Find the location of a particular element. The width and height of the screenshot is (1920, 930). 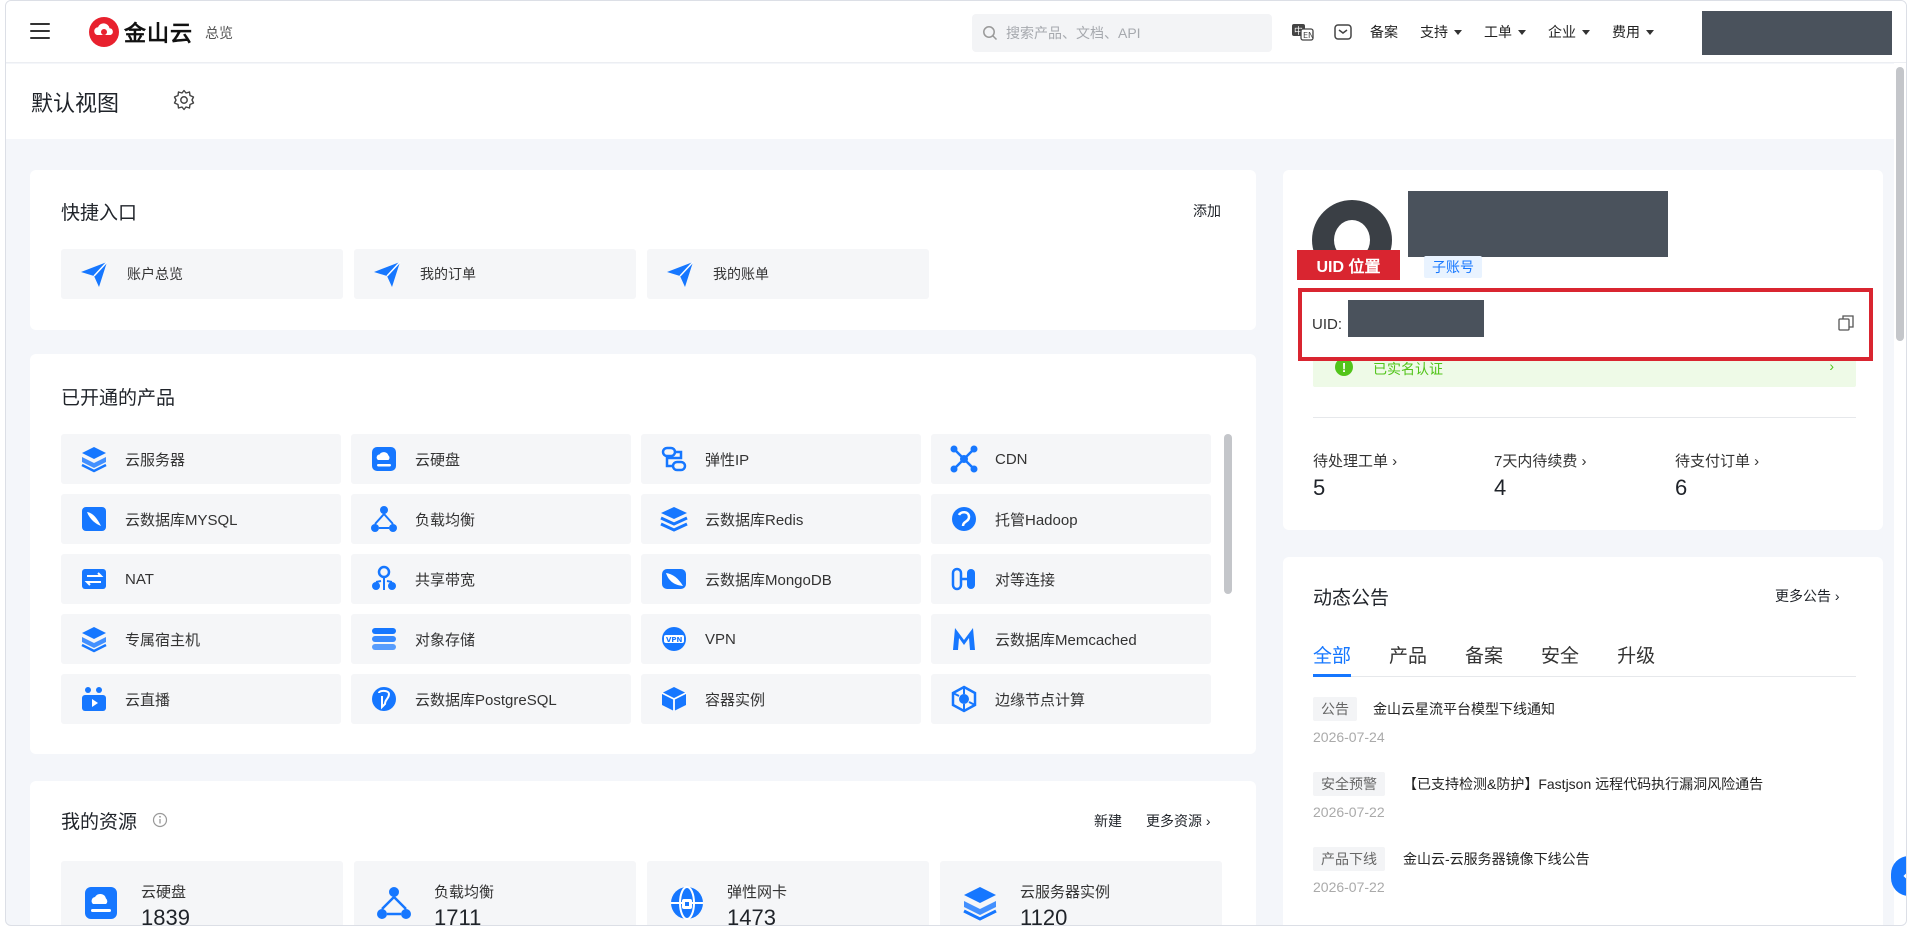

product-item-load-balancer: 负载均衡 is located at coordinates (491, 519).